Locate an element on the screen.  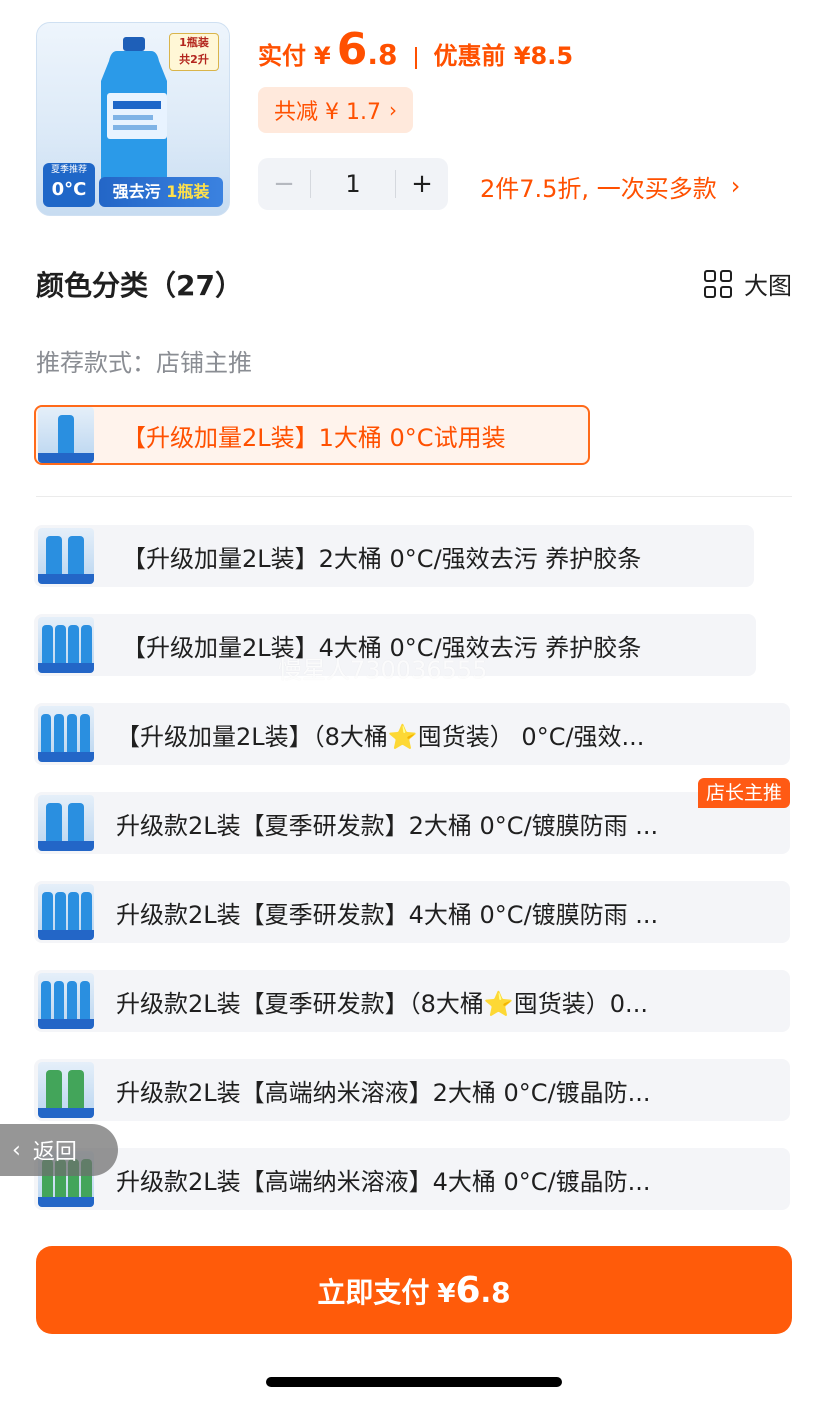
badge-line-1: 1瓶装 is located at coordinates (194, 42).